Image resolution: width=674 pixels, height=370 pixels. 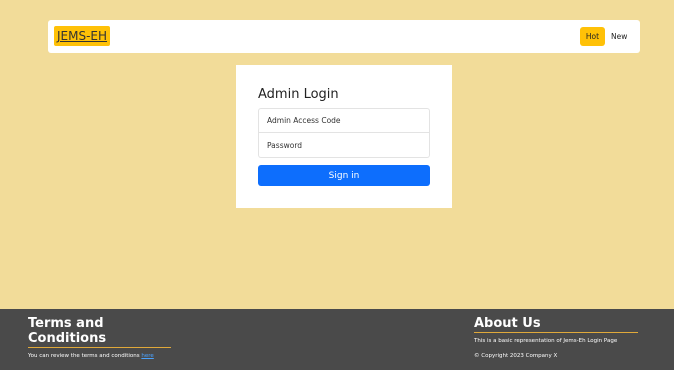 What do you see at coordinates (516, 356) in the screenshot?
I see `copyright-text: © Copyright 2023 Company X` at bounding box center [516, 356].